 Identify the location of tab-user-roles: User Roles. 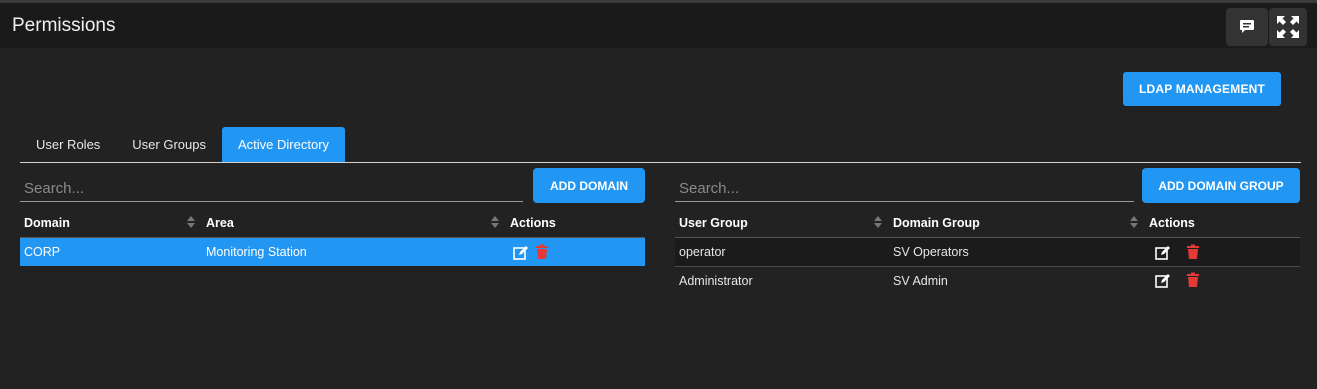
(68, 144).